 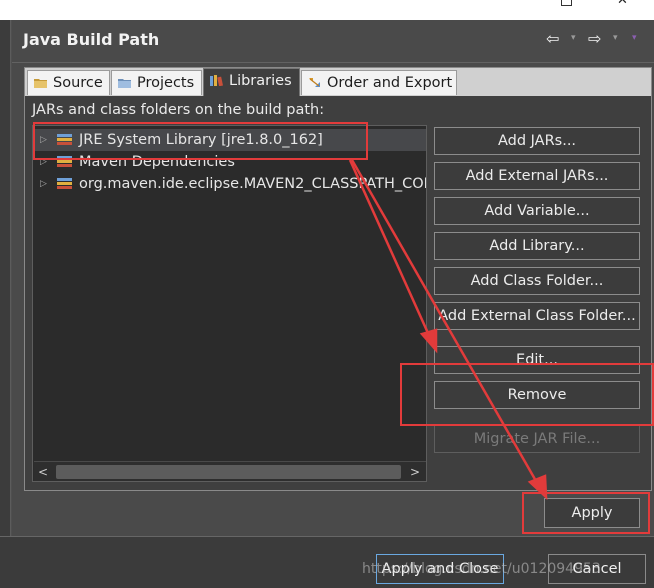 I want to click on annotation-arrowhead-edit, so click(x=428, y=341).